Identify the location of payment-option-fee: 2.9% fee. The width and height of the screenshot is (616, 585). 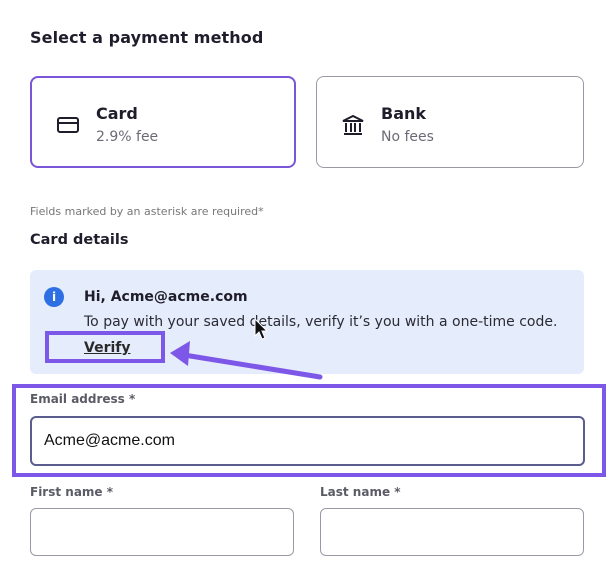
(127, 137).